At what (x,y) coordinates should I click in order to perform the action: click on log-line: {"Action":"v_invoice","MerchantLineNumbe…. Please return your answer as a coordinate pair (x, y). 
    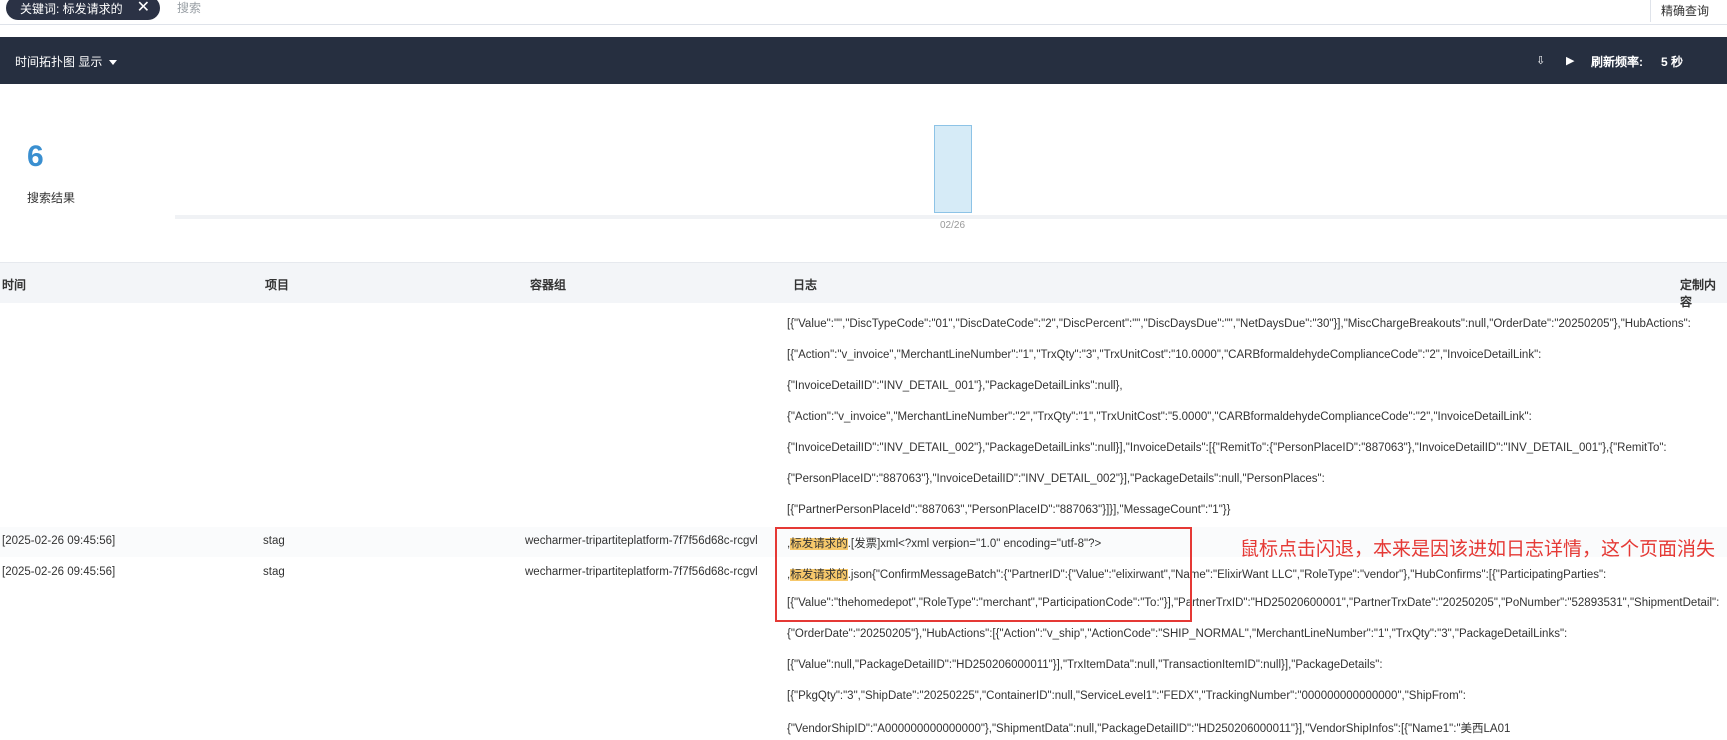
    Looking at the image, I should click on (1159, 417).